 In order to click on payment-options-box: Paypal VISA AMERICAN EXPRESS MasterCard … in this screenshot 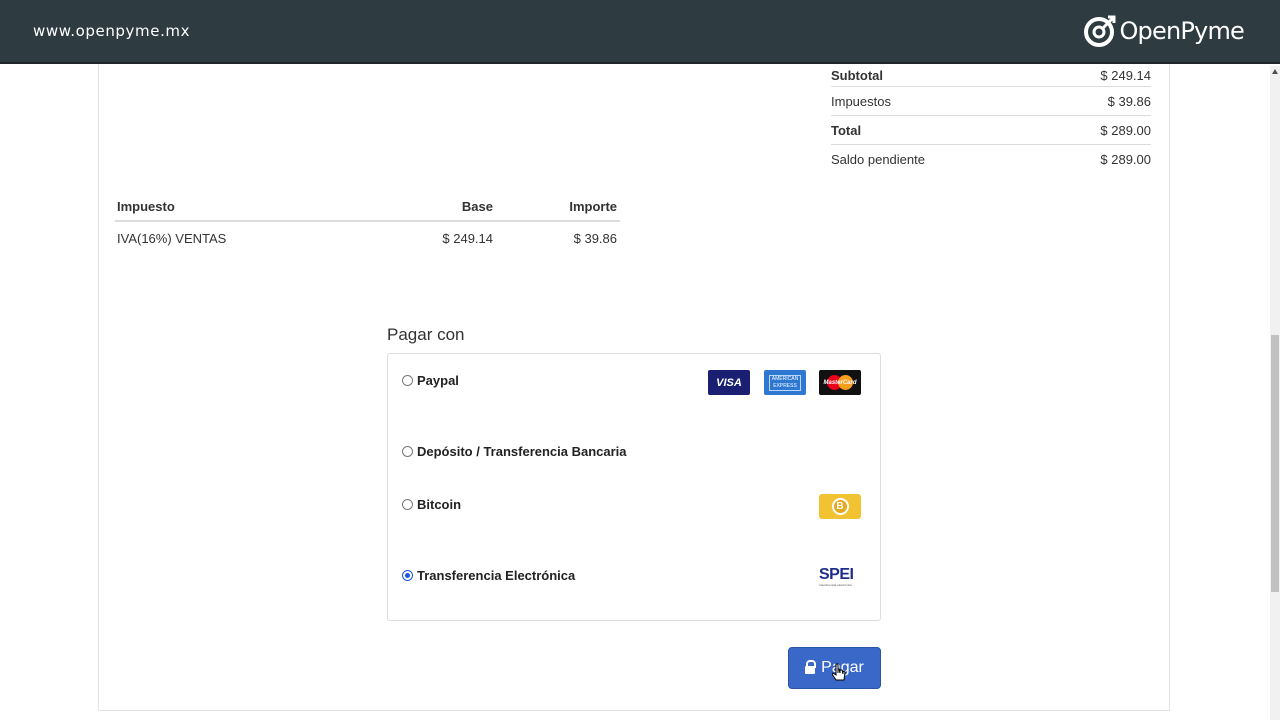, I will do `click(634, 487)`.